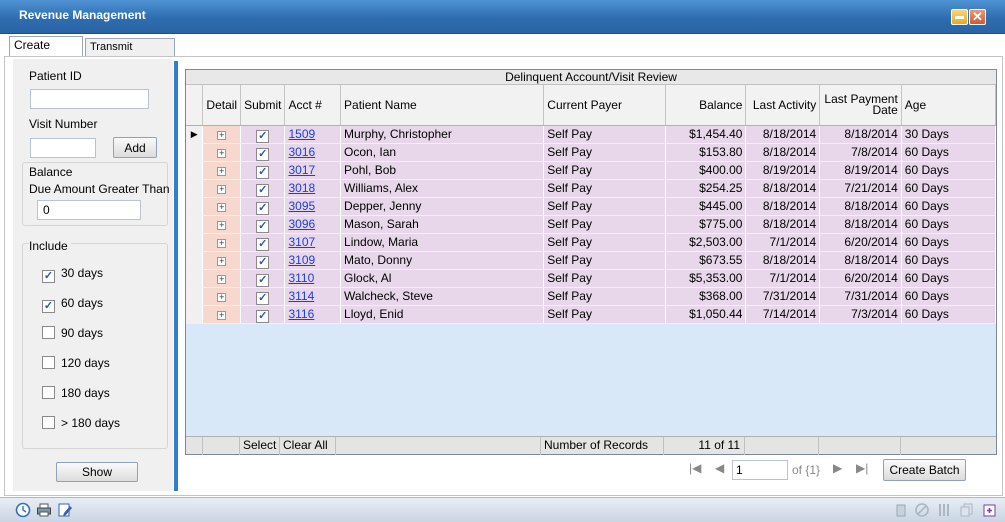  I want to click on acct-link: 3110, so click(313, 278).